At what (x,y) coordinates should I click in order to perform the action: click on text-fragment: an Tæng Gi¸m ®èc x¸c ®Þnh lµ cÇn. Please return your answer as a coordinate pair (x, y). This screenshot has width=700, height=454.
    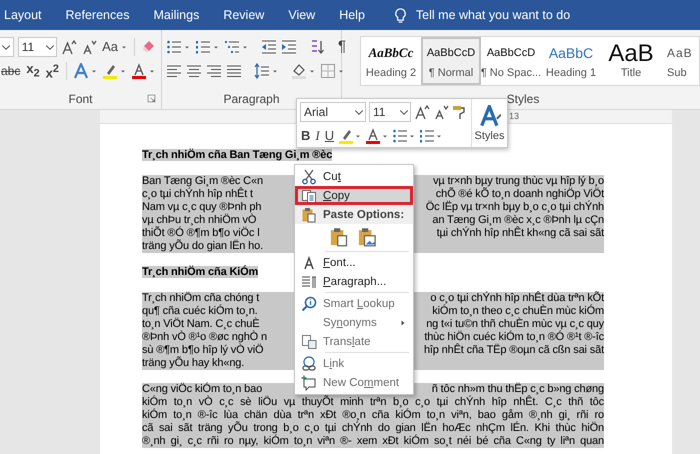
    Looking at the image, I should click on (518, 220).